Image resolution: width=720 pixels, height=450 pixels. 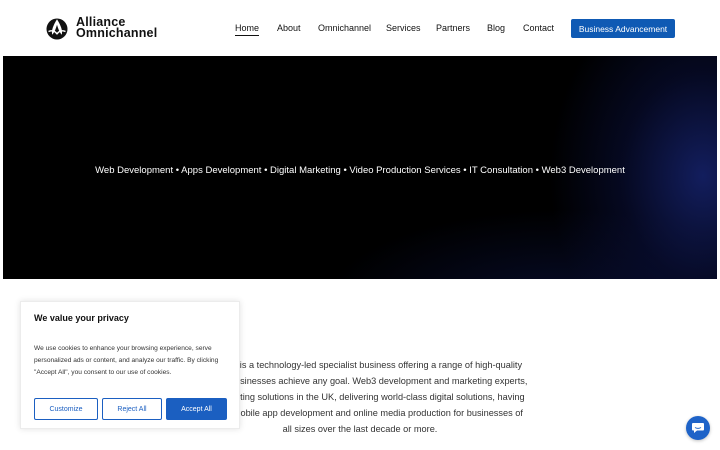 What do you see at coordinates (403, 28) in the screenshot?
I see `nav-item-services: Services` at bounding box center [403, 28].